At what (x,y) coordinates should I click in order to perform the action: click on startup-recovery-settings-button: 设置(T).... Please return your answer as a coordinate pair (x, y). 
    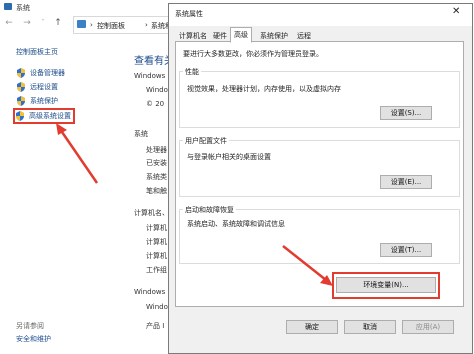
    Looking at the image, I should click on (406, 250).